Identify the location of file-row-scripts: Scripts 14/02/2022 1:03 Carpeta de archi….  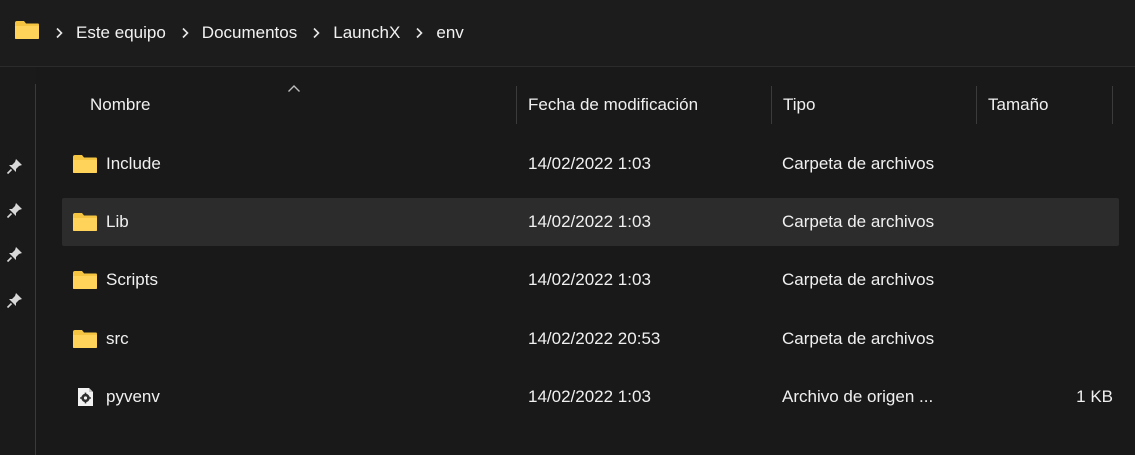
(590, 280).